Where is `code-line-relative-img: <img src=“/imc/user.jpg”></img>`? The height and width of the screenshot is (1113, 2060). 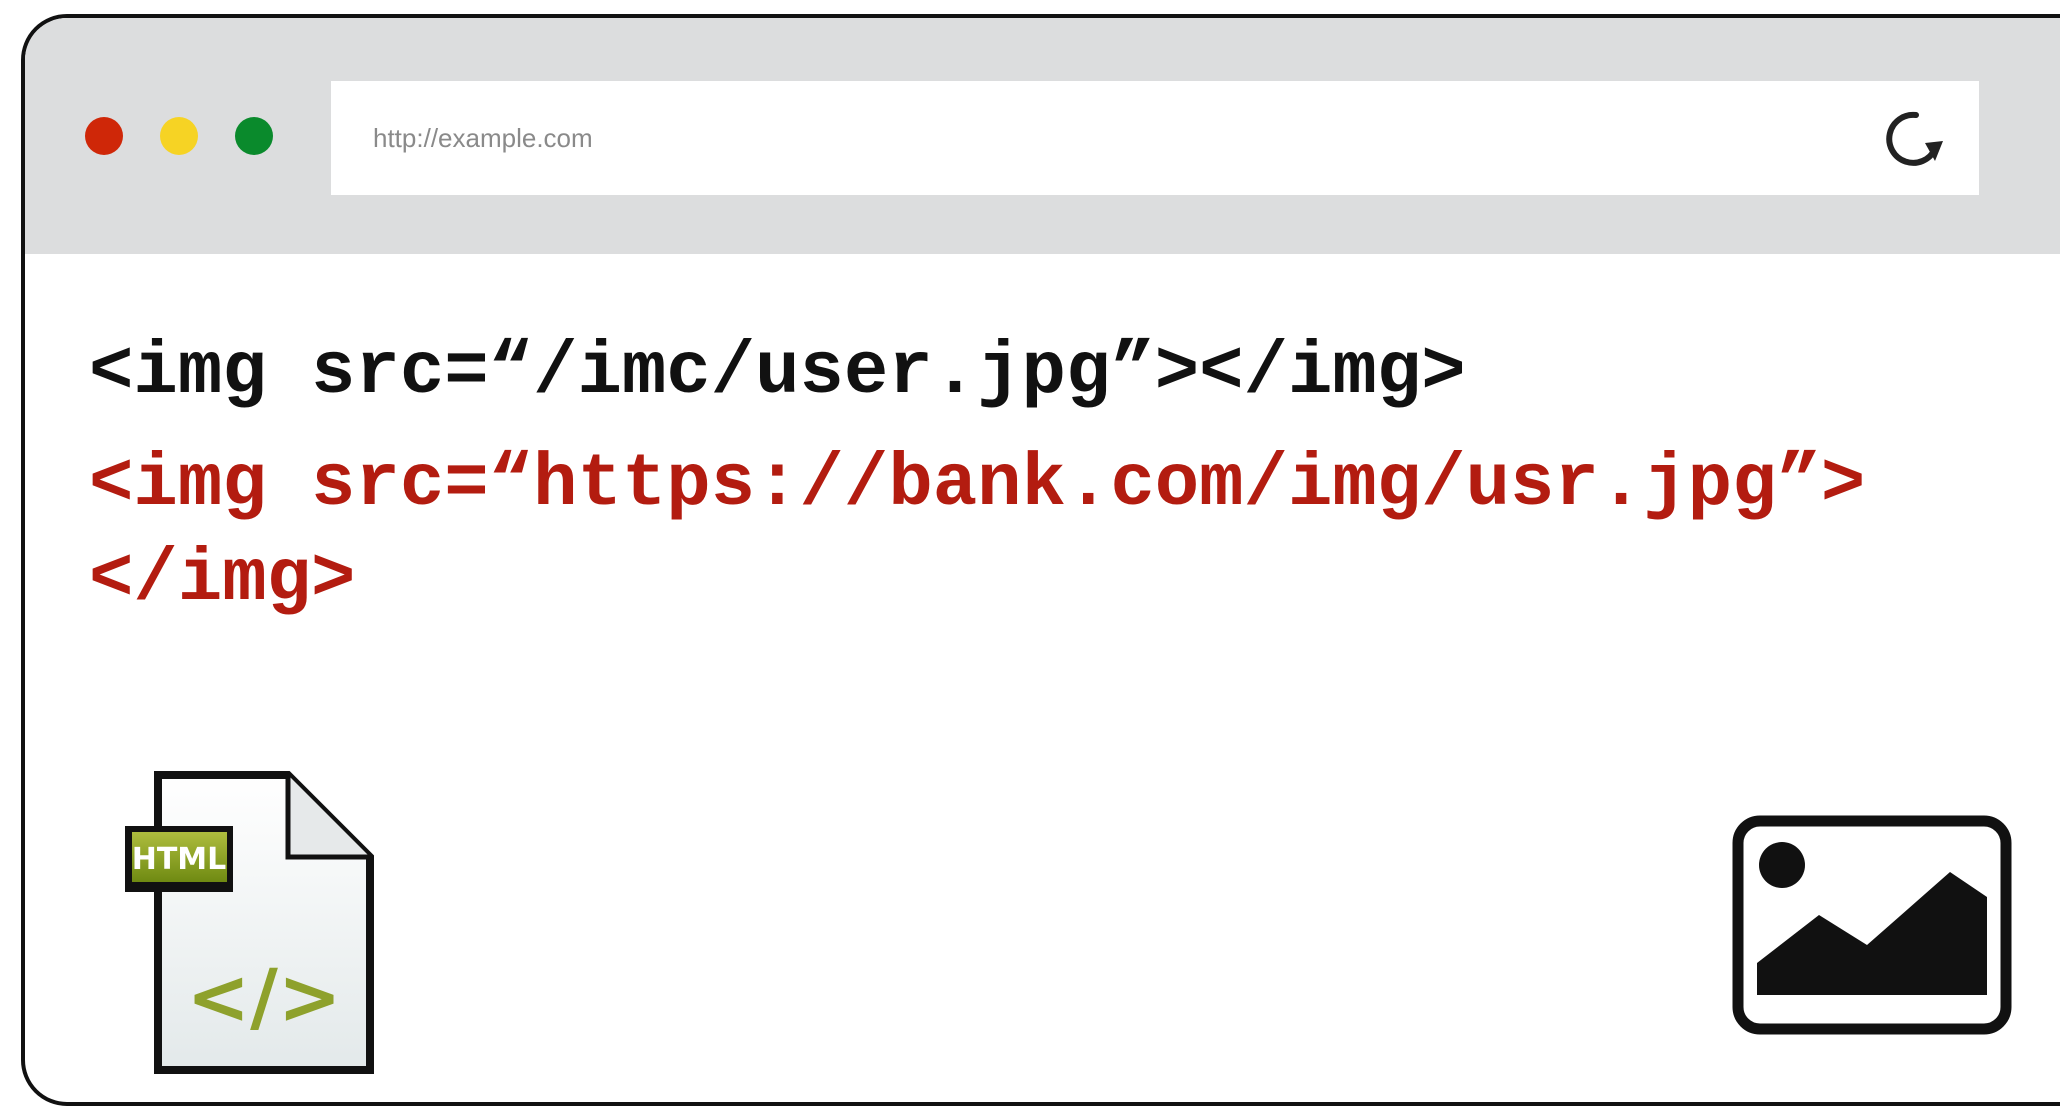
code-line-relative-img: <img src=“/imc/user.jpg”></img> is located at coordinates (777, 373).